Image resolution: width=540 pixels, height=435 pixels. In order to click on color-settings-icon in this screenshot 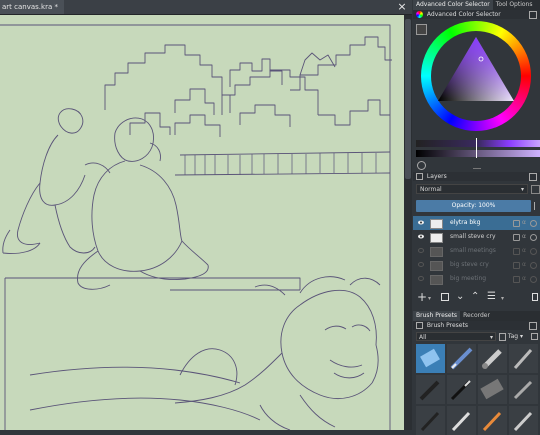, I will do `click(421, 29)`.